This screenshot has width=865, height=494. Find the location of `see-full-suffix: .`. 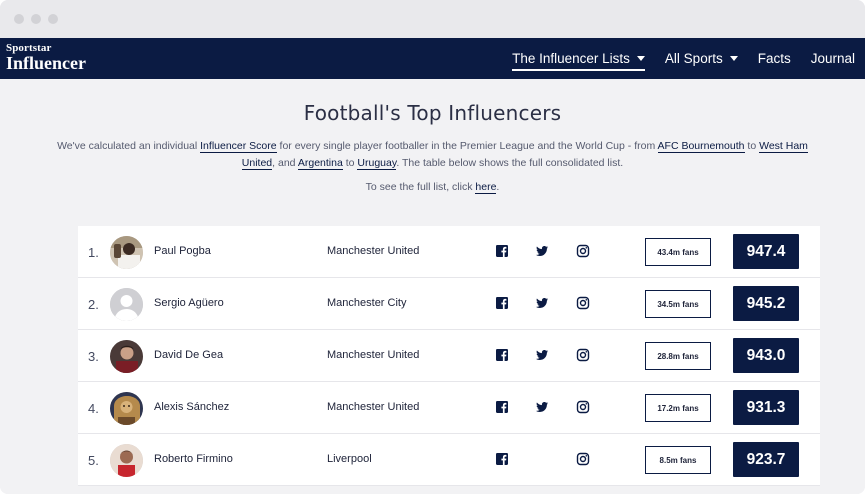

see-full-suffix: . is located at coordinates (498, 187).